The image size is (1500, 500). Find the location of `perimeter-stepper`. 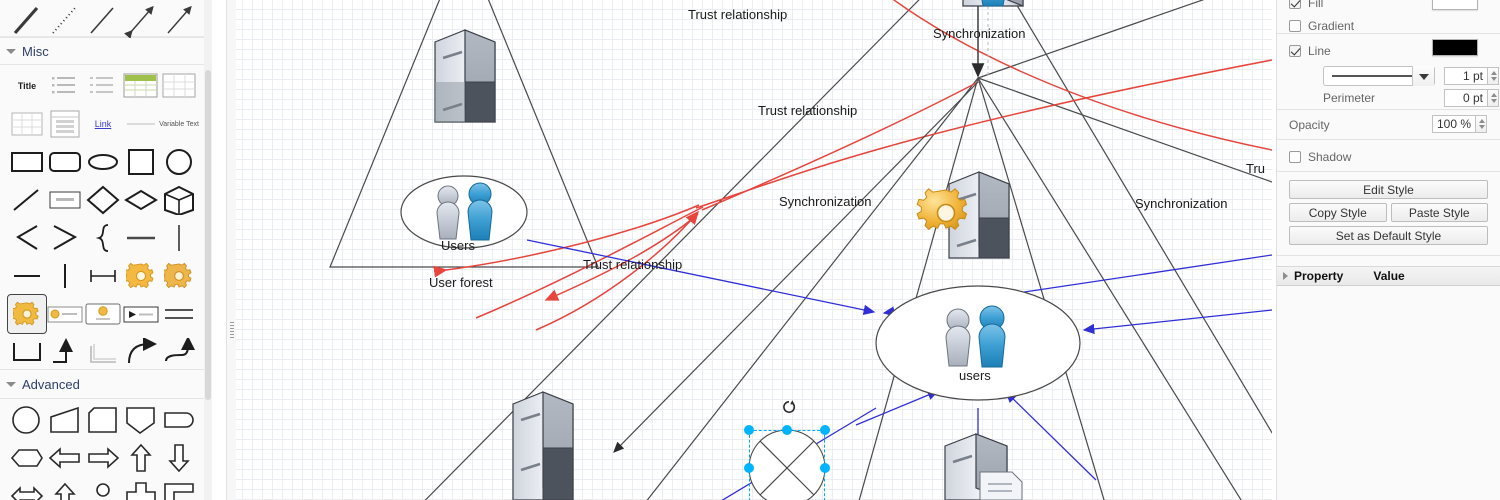

perimeter-stepper is located at coordinates (1493, 98).